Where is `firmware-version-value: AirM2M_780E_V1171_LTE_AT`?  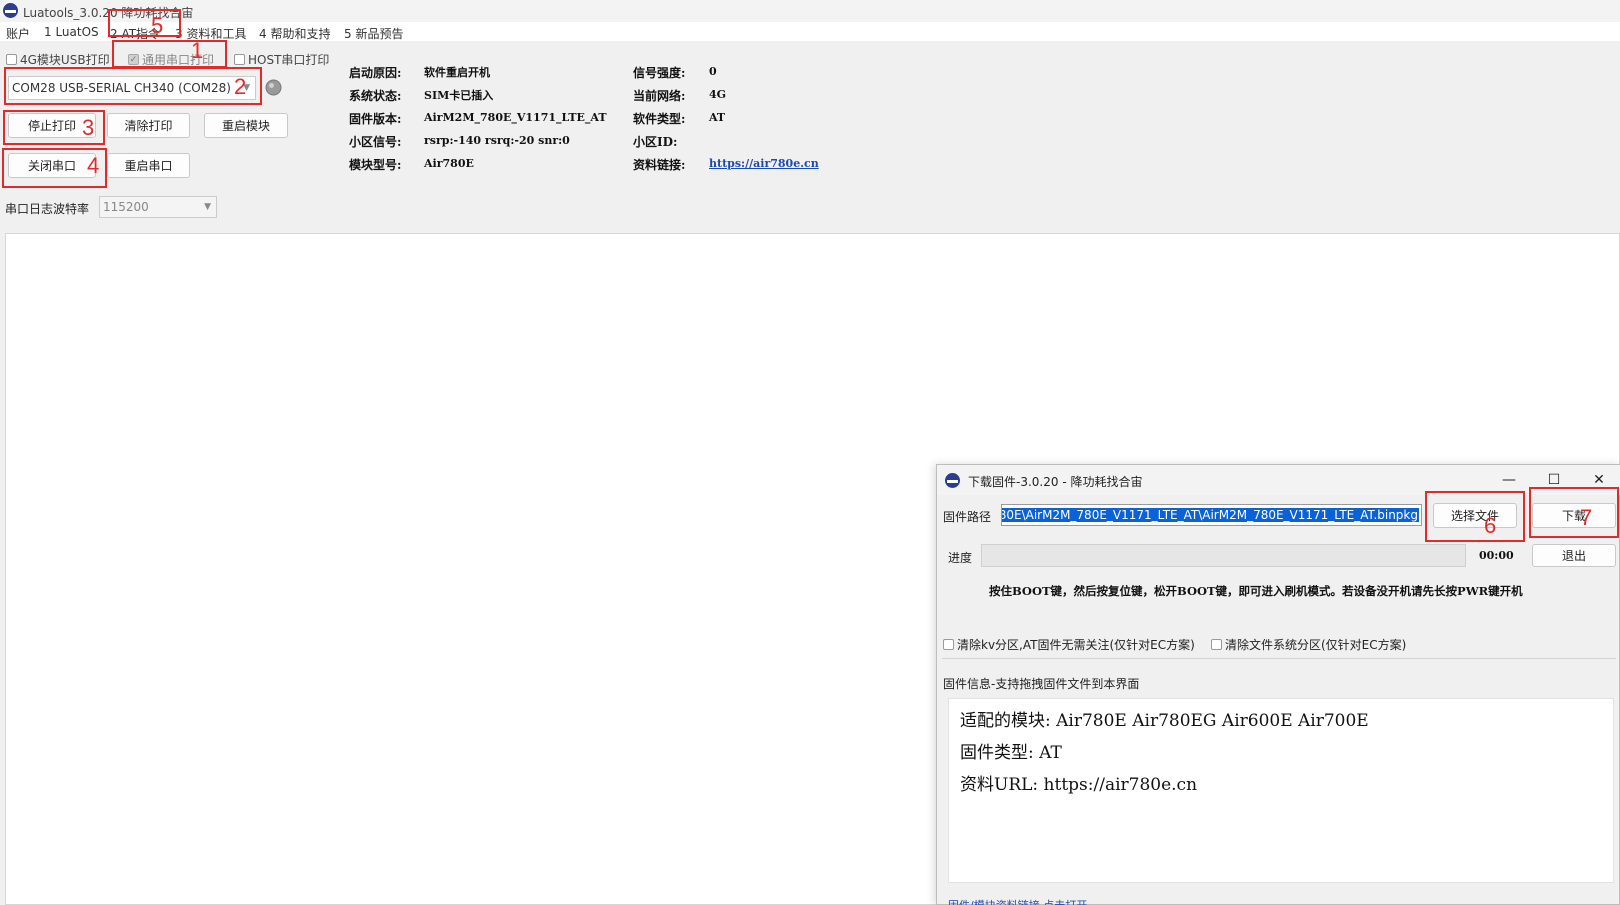
firmware-version-value: AirM2M_780E_V1171_LTE_AT is located at coordinates (515, 117).